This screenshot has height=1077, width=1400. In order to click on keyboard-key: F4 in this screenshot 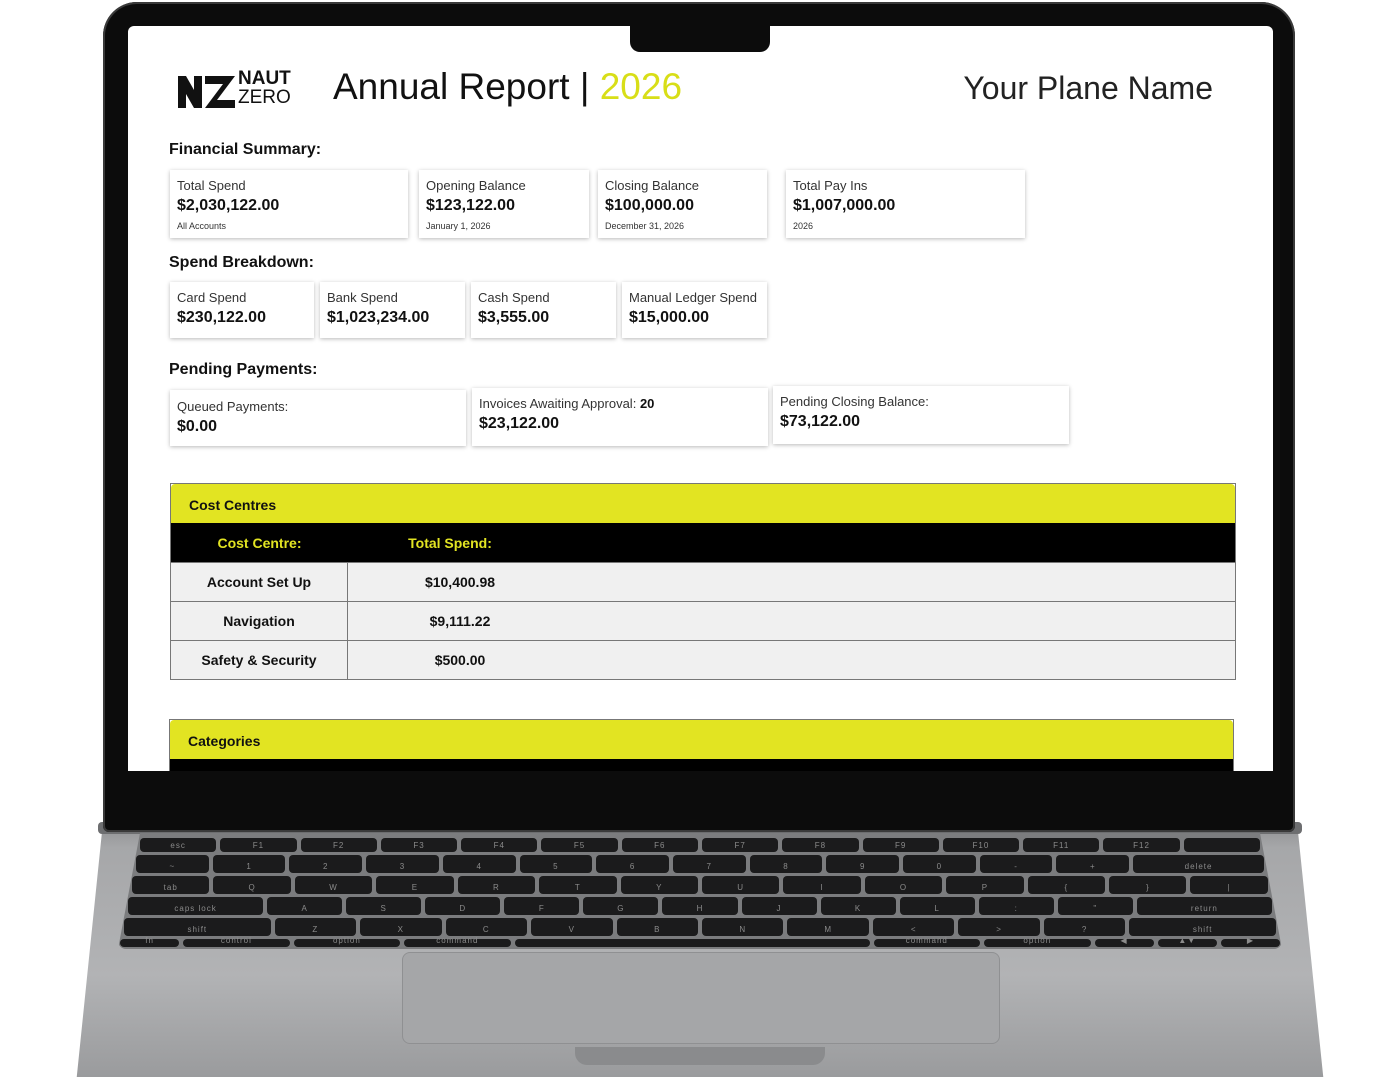, I will do `click(499, 845)`.